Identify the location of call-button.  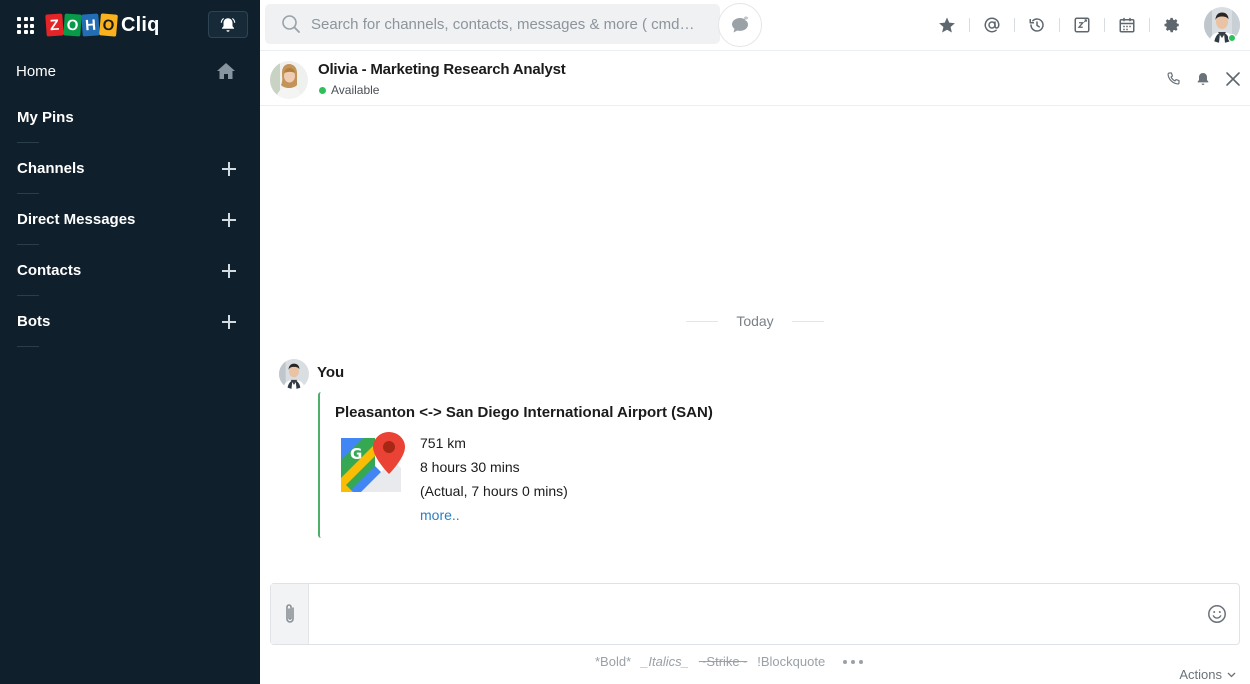
(1173, 79).